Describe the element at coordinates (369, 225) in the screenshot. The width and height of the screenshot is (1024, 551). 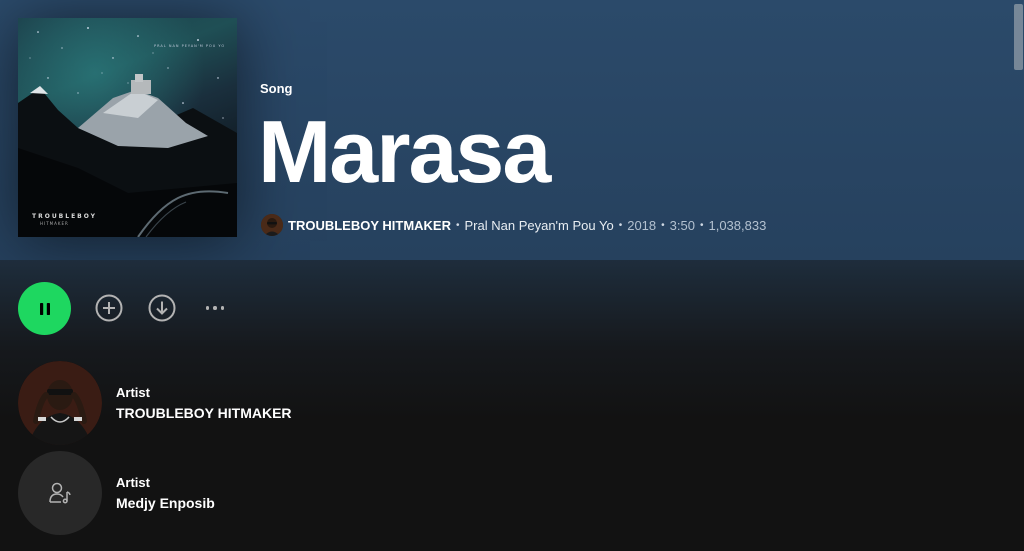
I see `artist-link: TROUBLEBOY HITMAKER` at that location.